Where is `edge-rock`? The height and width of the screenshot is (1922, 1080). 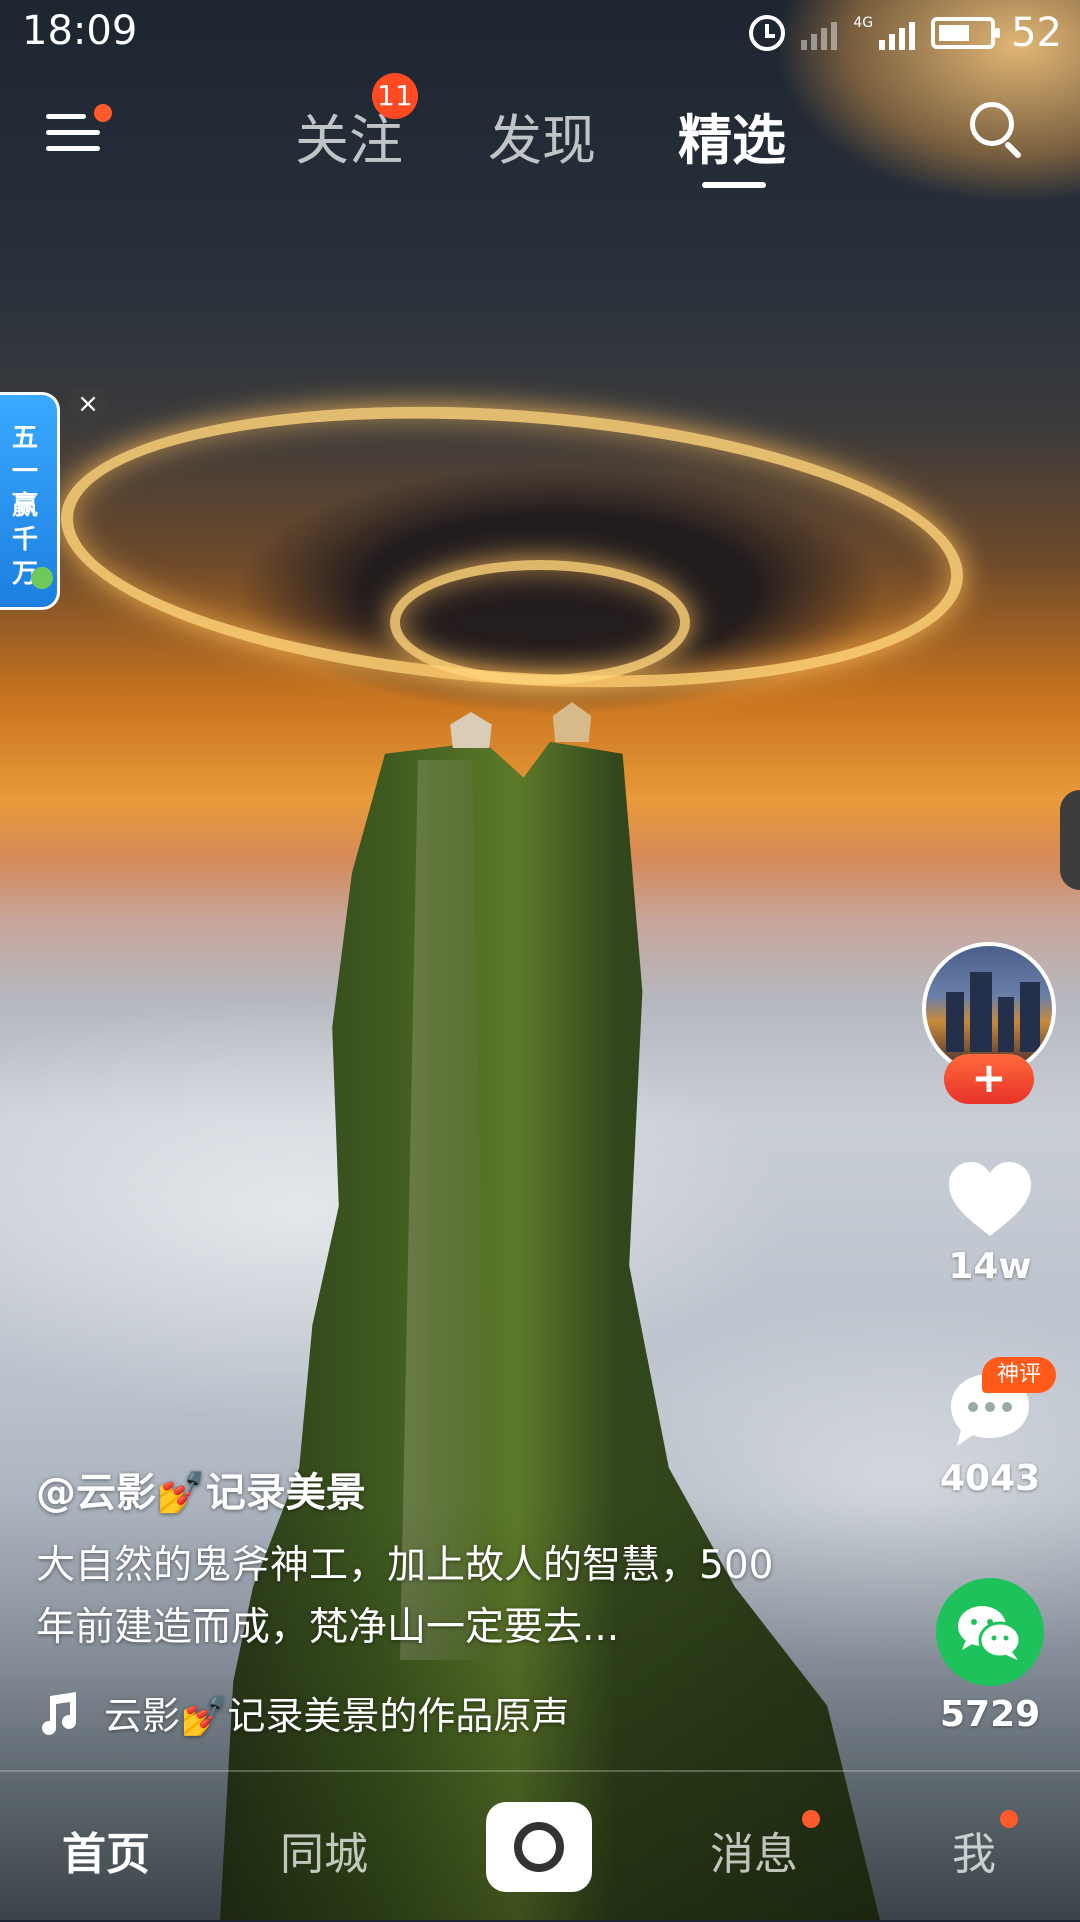 edge-rock is located at coordinates (1070, 840).